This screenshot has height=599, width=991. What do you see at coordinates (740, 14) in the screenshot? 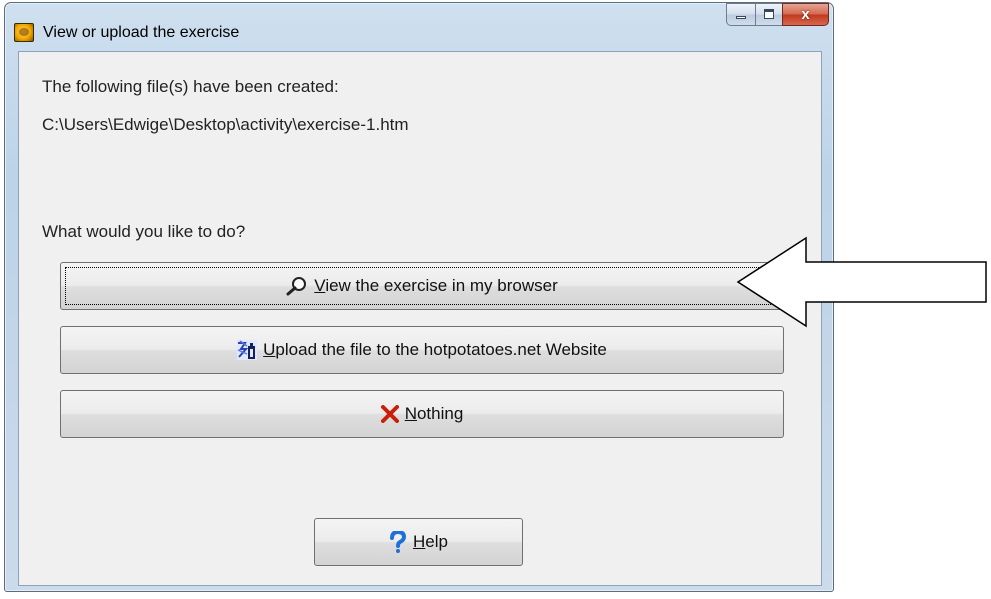
I see `minimize-button` at bounding box center [740, 14].